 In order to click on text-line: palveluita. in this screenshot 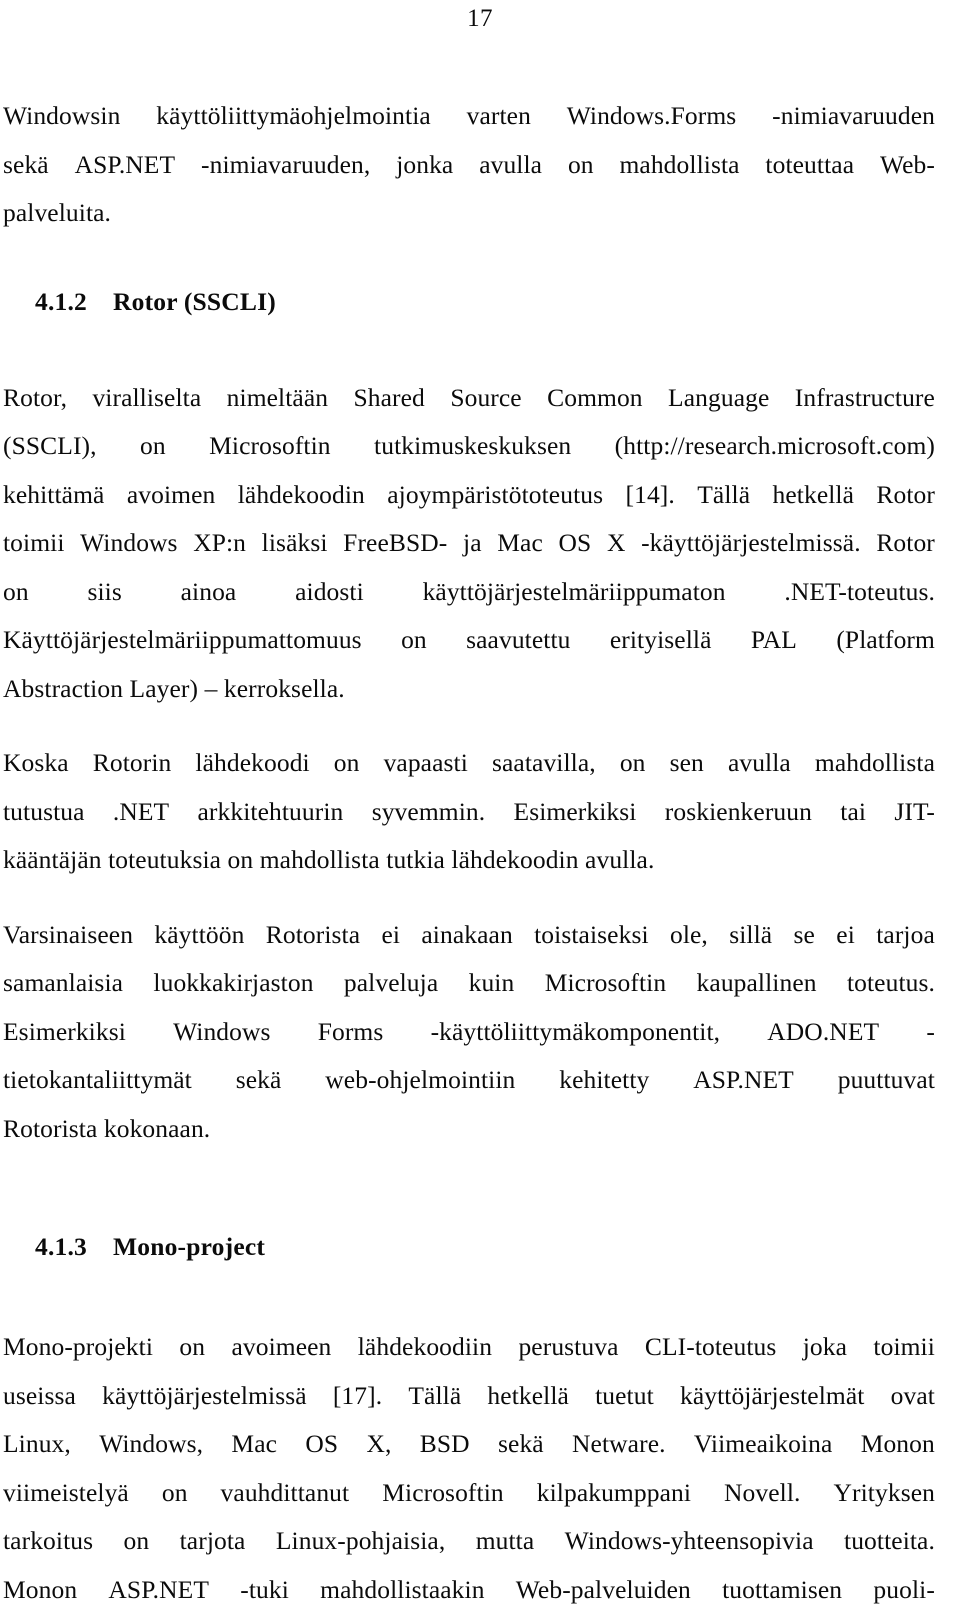, I will do `click(57, 212)`.